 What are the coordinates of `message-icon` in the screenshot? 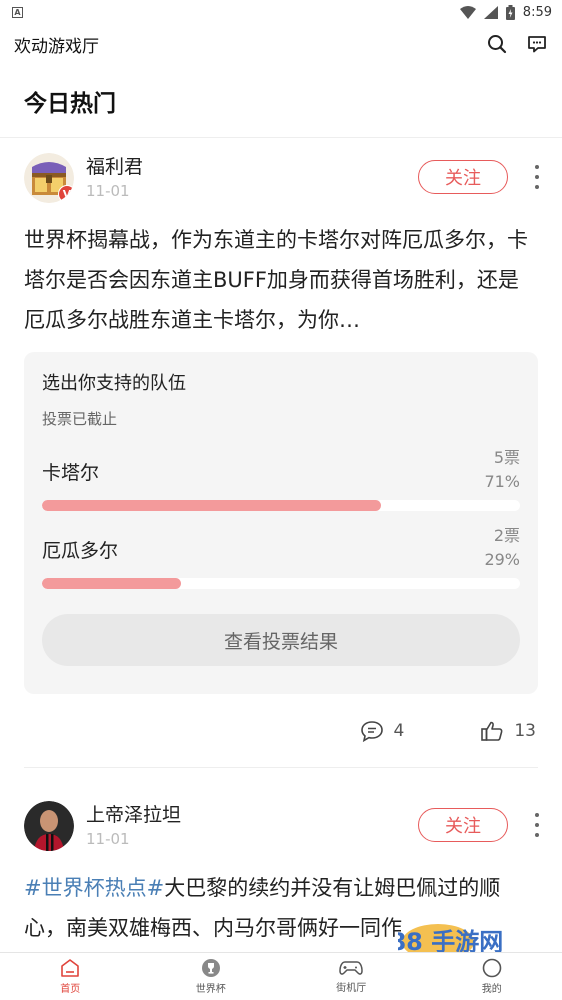 It's located at (537, 44).